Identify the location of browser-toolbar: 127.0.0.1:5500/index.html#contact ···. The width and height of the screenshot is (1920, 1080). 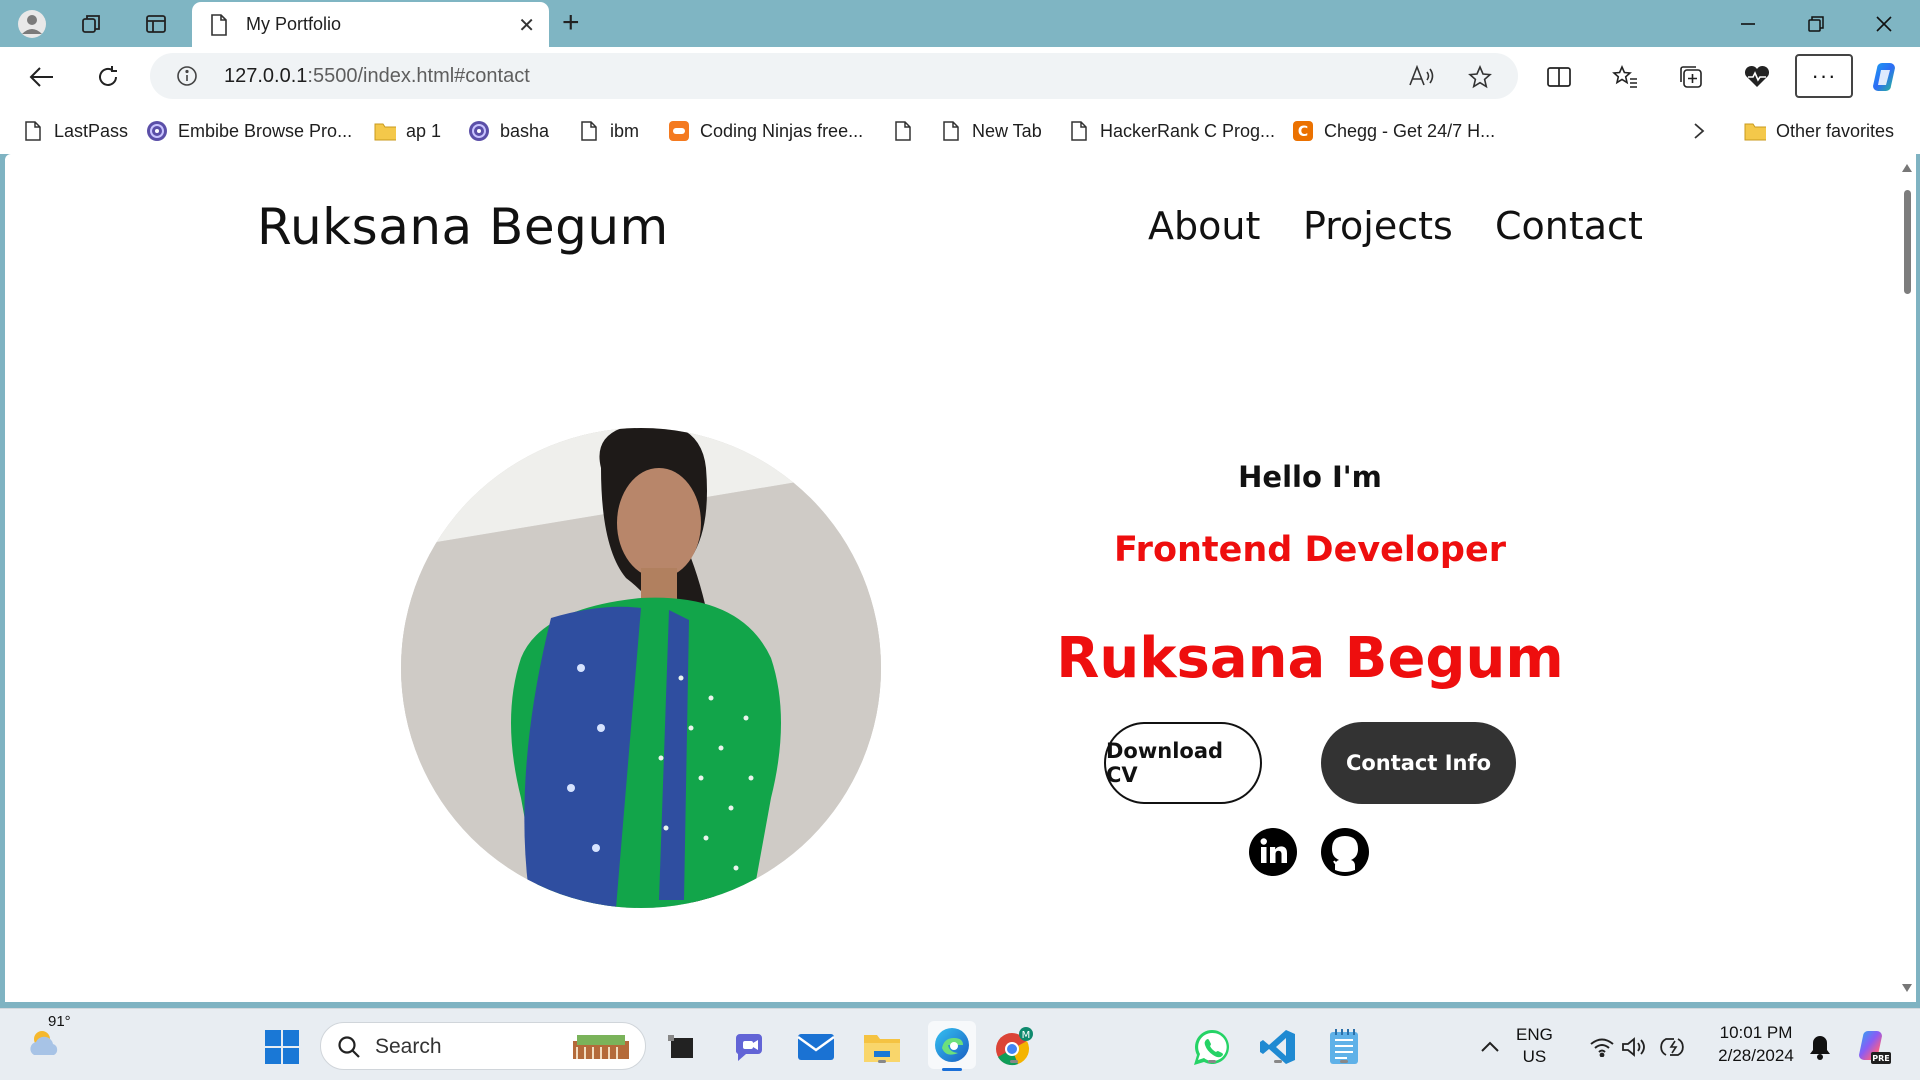
(960, 77).